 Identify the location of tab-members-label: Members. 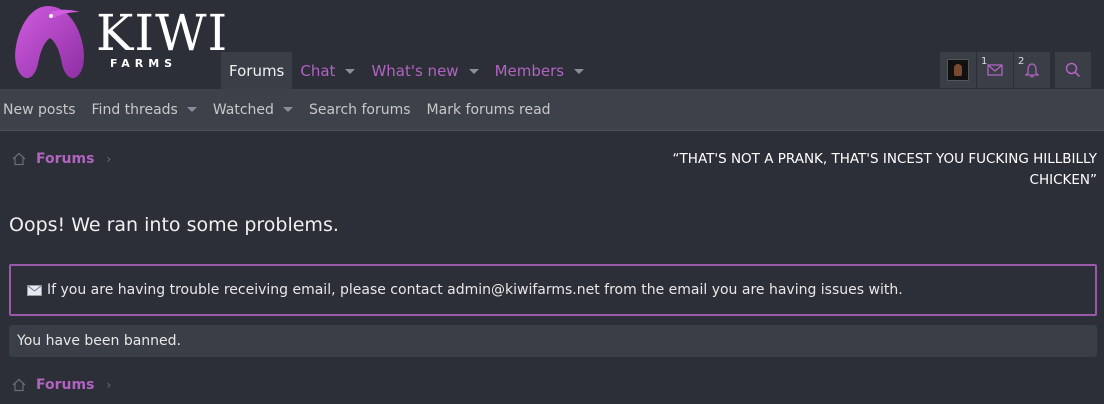
(529, 71).